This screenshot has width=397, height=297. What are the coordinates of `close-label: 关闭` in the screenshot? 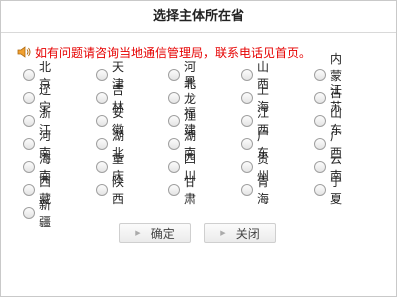 It's located at (247, 233).